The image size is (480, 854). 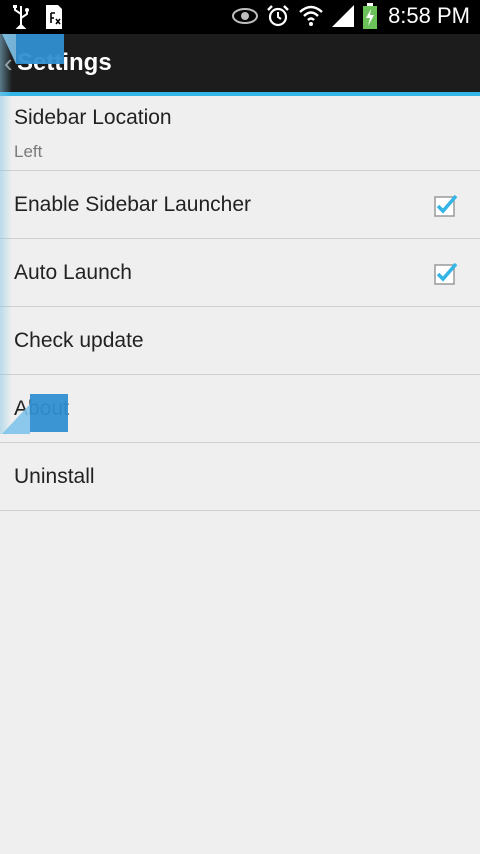 I want to click on status-bar: 8:58 PM, so click(x=240, y=17).